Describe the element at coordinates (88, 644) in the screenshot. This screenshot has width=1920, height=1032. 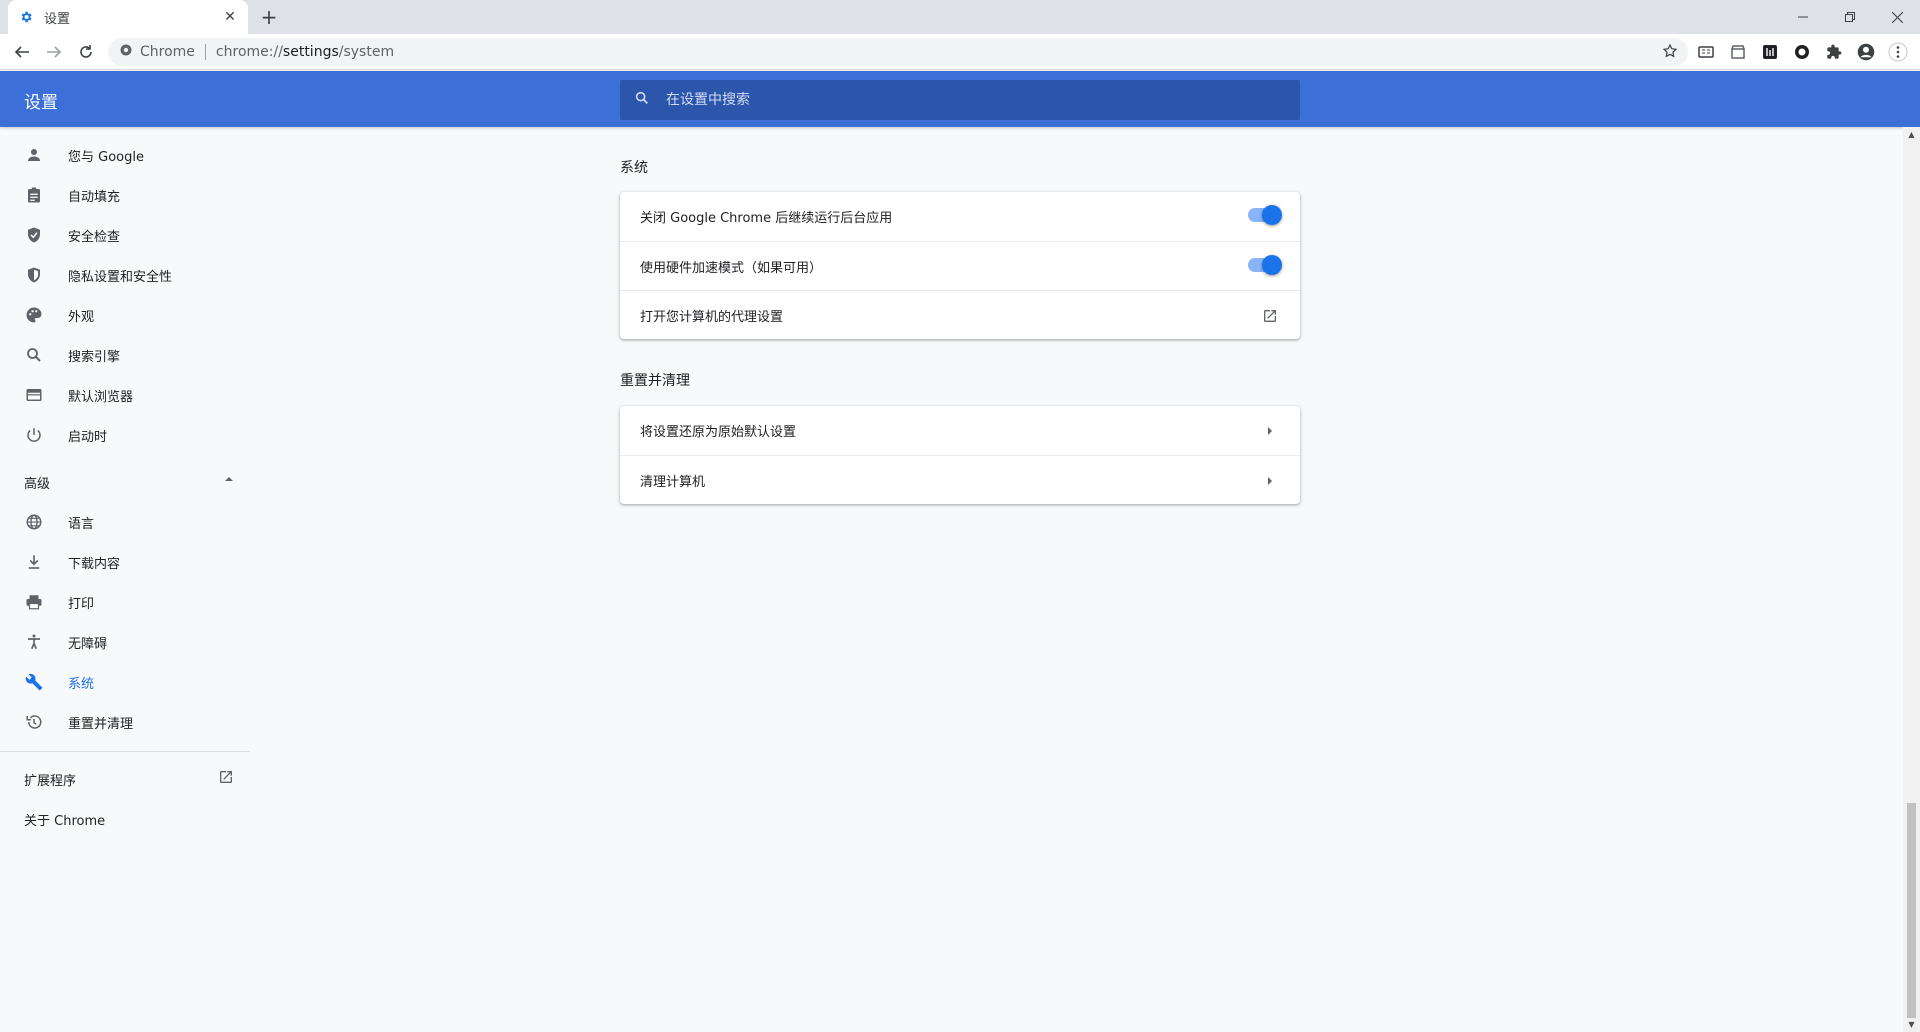
I see `sidebar-item-label: 无障碍` at that location.